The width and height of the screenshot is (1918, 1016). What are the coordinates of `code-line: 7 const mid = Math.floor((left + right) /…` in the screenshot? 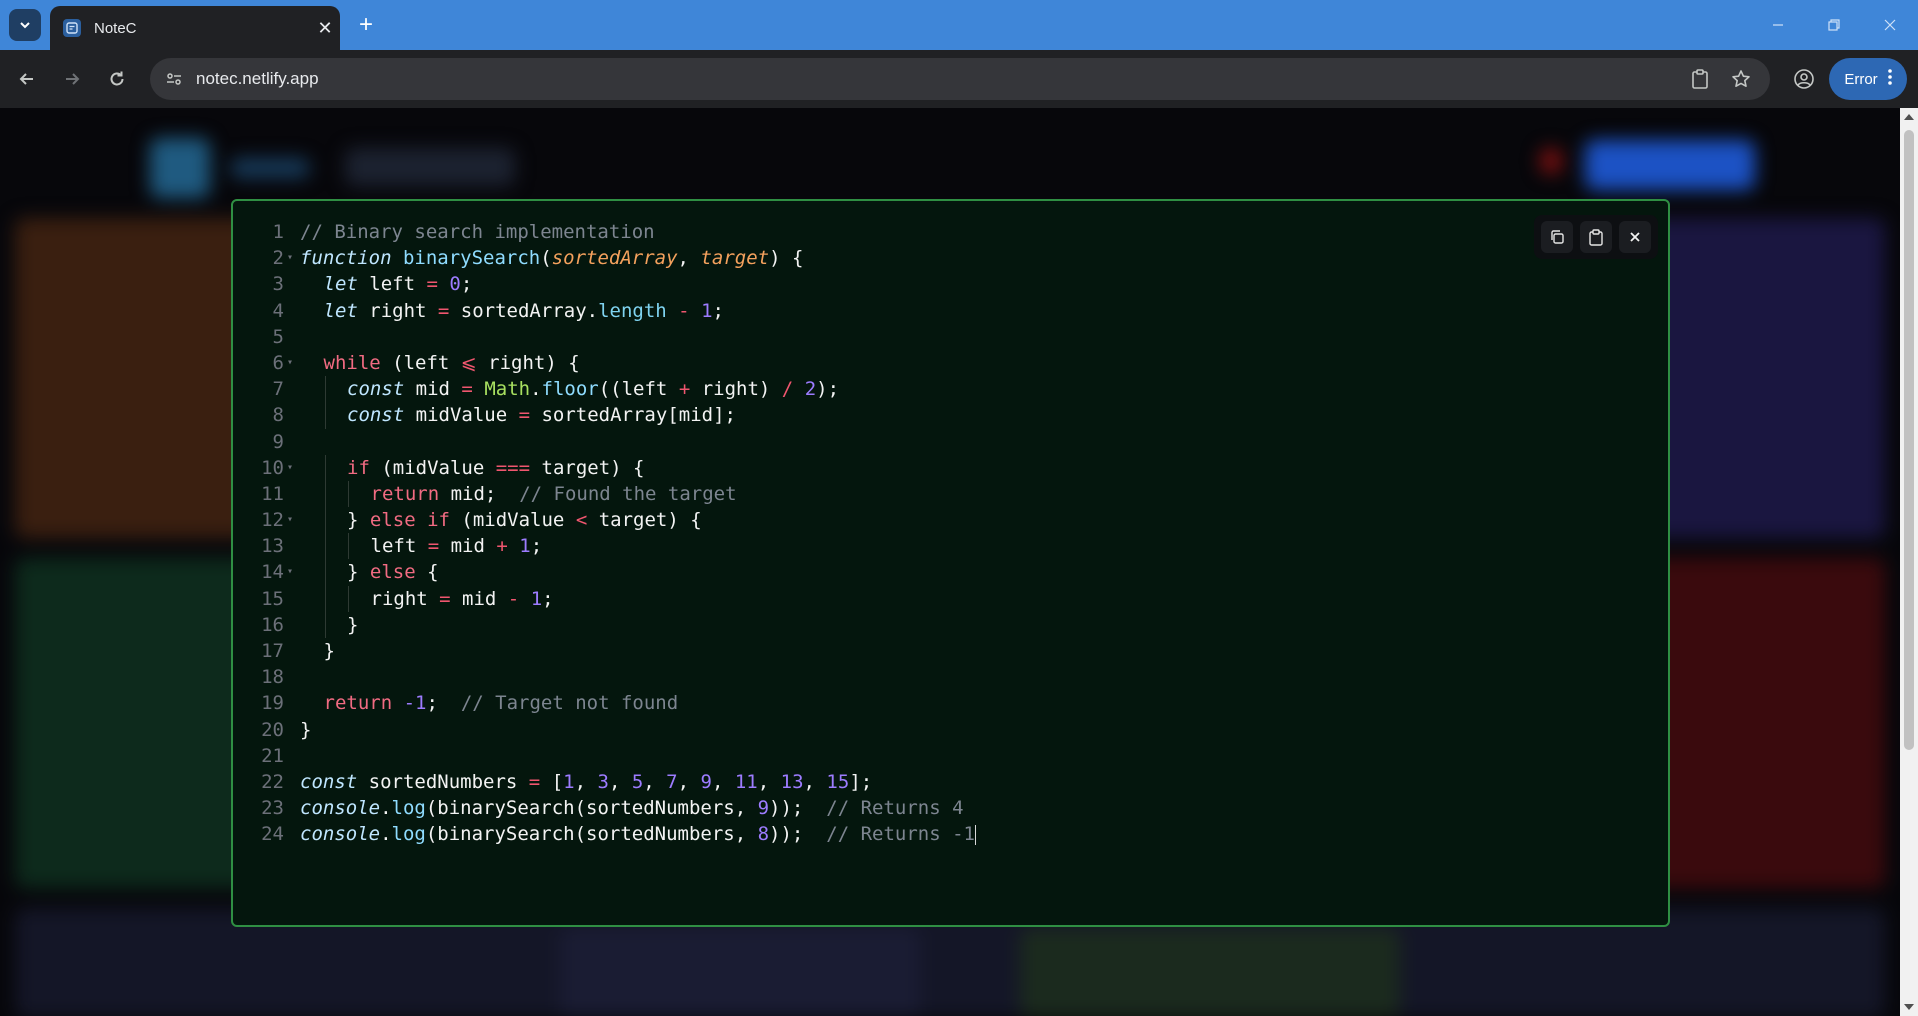 It's located at (884, 389).